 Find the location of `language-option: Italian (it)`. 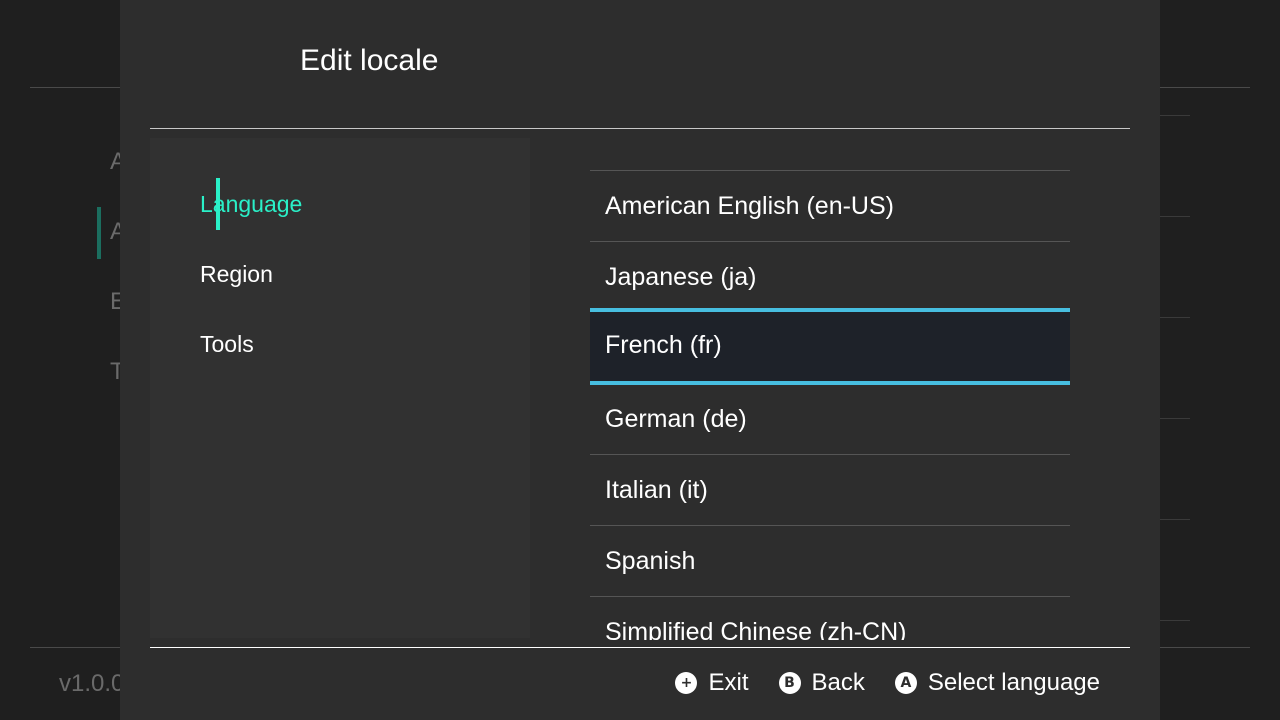

language-option: Italian (it) is located at coordinates (830, 489).